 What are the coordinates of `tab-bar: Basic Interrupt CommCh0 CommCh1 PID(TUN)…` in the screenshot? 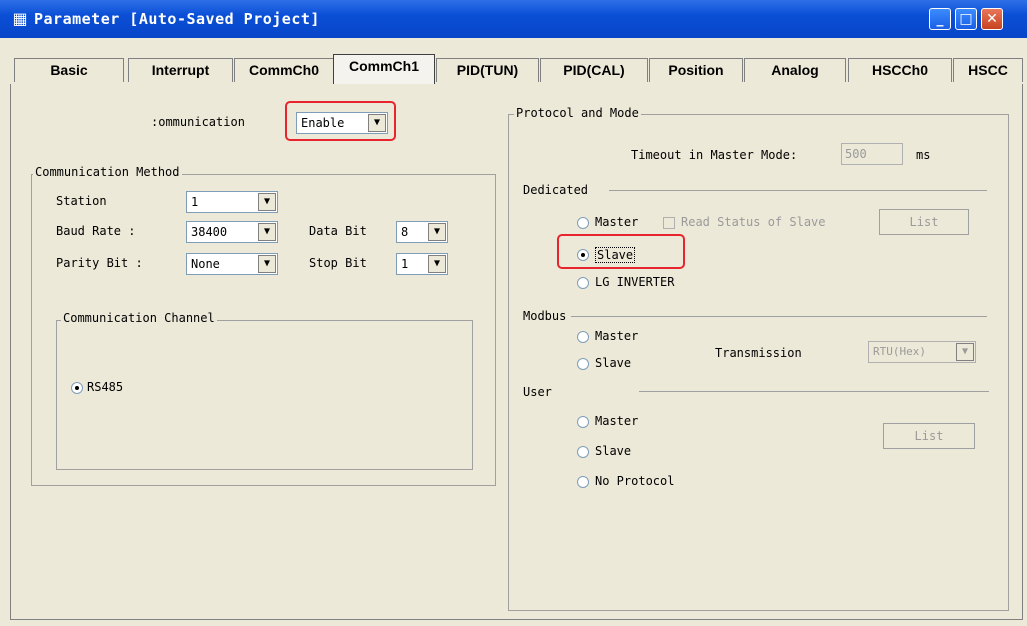 It's located at (517, 66).